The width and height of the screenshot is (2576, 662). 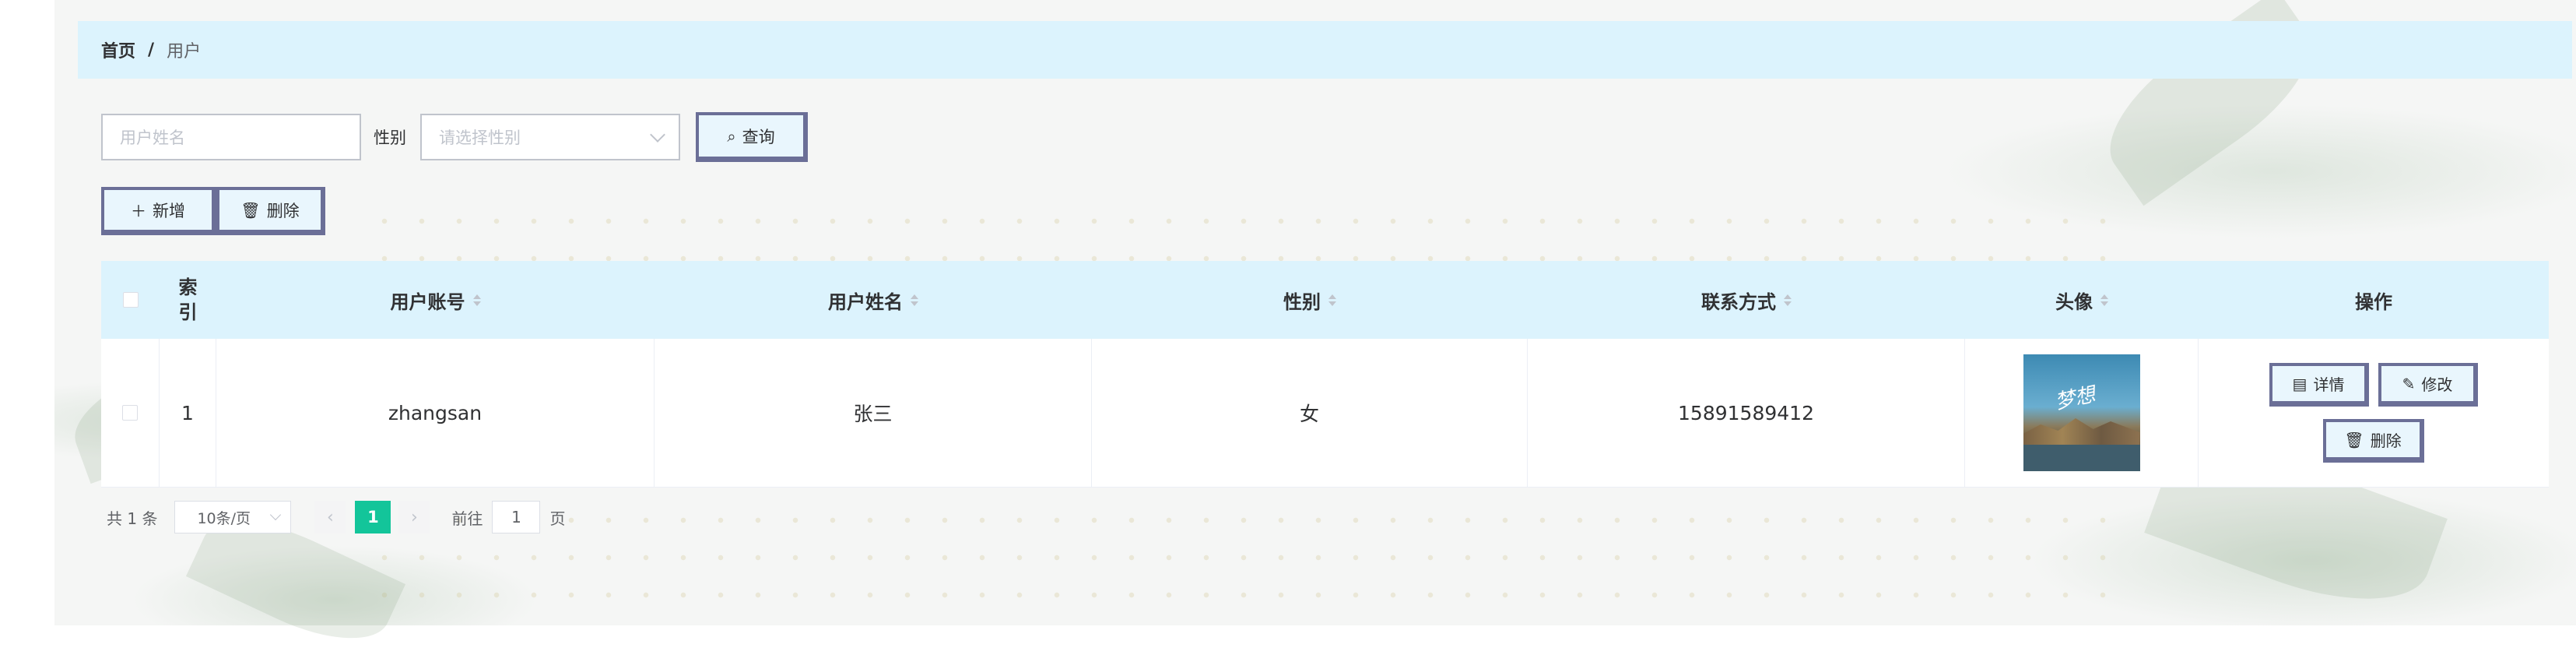 I want to click on row-delete-button-label: 删除, so click(x=2386, y=440).